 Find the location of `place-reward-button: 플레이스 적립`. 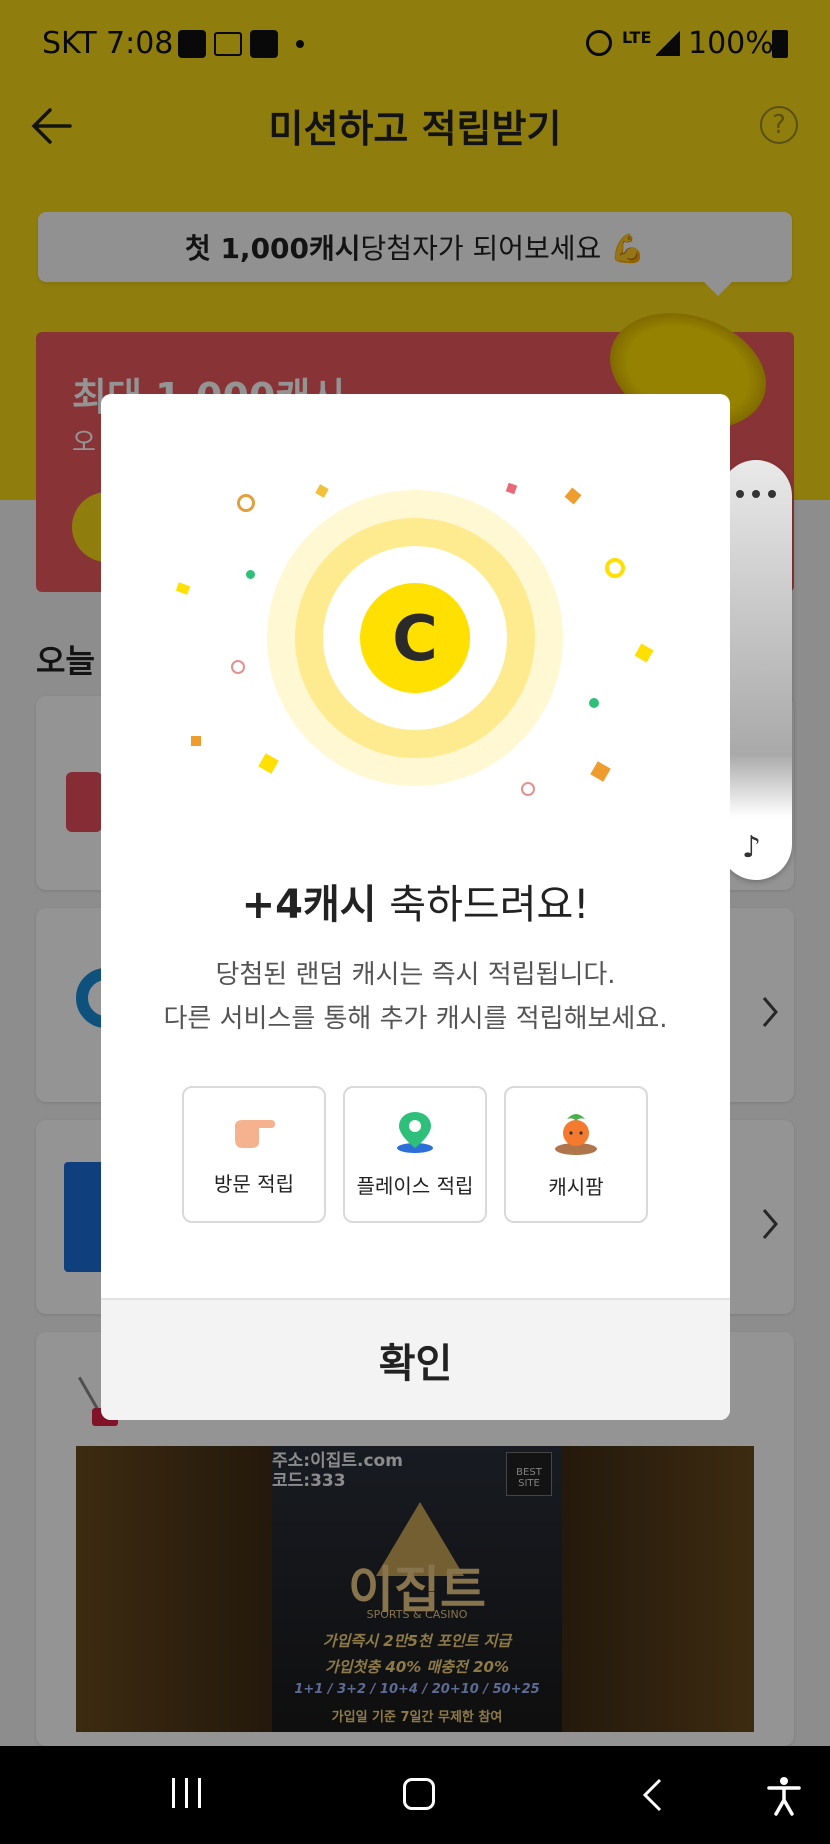

place-reward-button: 플레이스 적립 is located at coordinates (415, 1154).